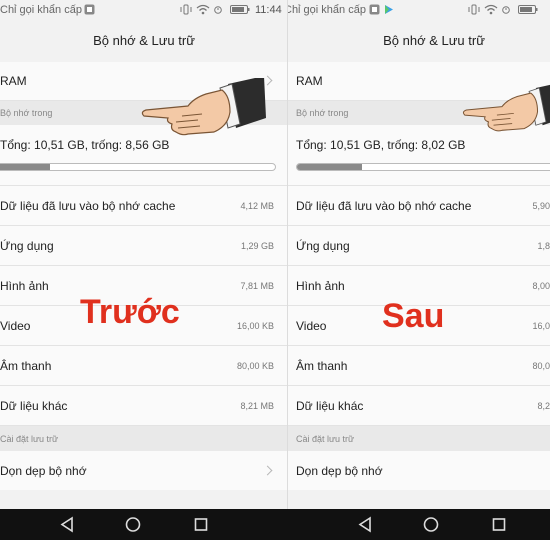 This screenshot has width=550, height=540. I want to click on storage-item-row: Âm thanh 80,0, so click(419, 366).